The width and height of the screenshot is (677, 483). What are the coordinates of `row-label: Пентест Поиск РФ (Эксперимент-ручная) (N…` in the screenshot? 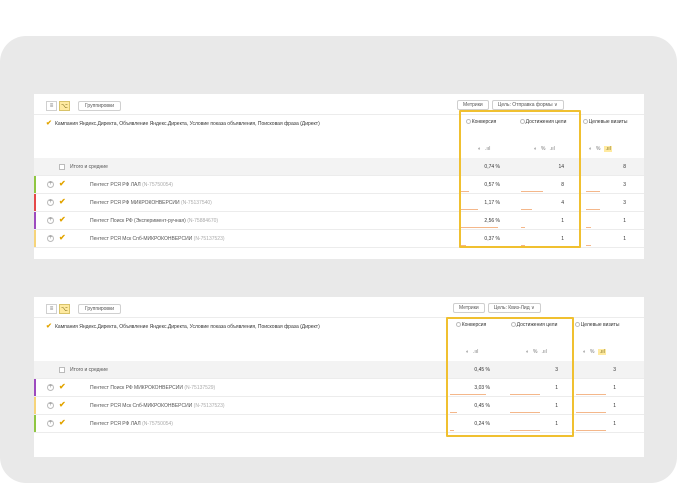 It's located at (154, 221).